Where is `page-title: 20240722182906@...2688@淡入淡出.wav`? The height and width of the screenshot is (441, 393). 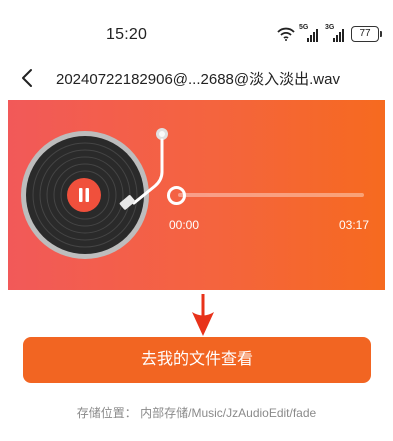 page-title: 20240722182906@...2688@淡入淡出.wav is located at coordinates (198, 79).